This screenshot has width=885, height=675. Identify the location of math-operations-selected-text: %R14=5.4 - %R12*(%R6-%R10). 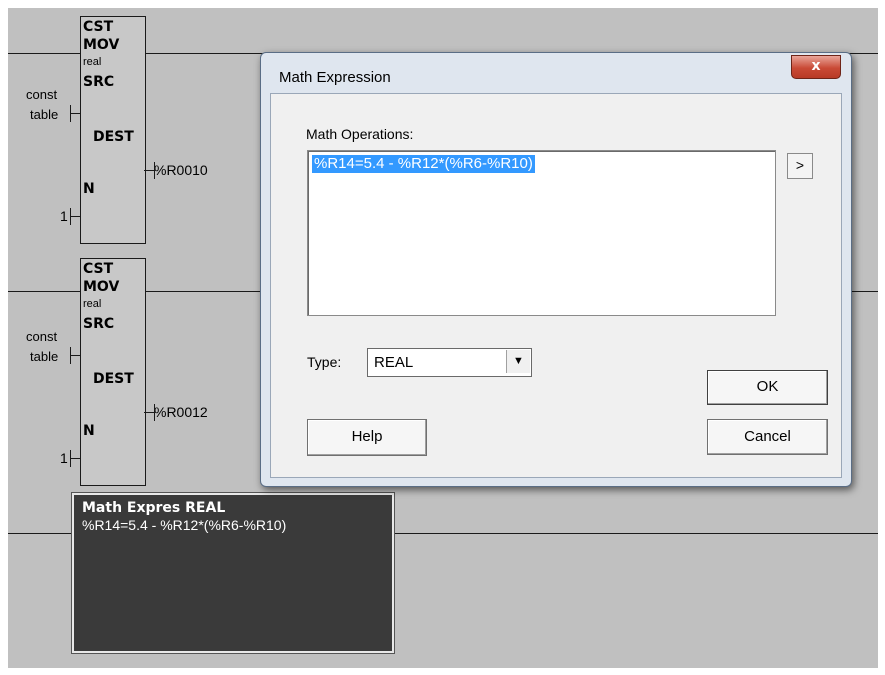
(423, 164).